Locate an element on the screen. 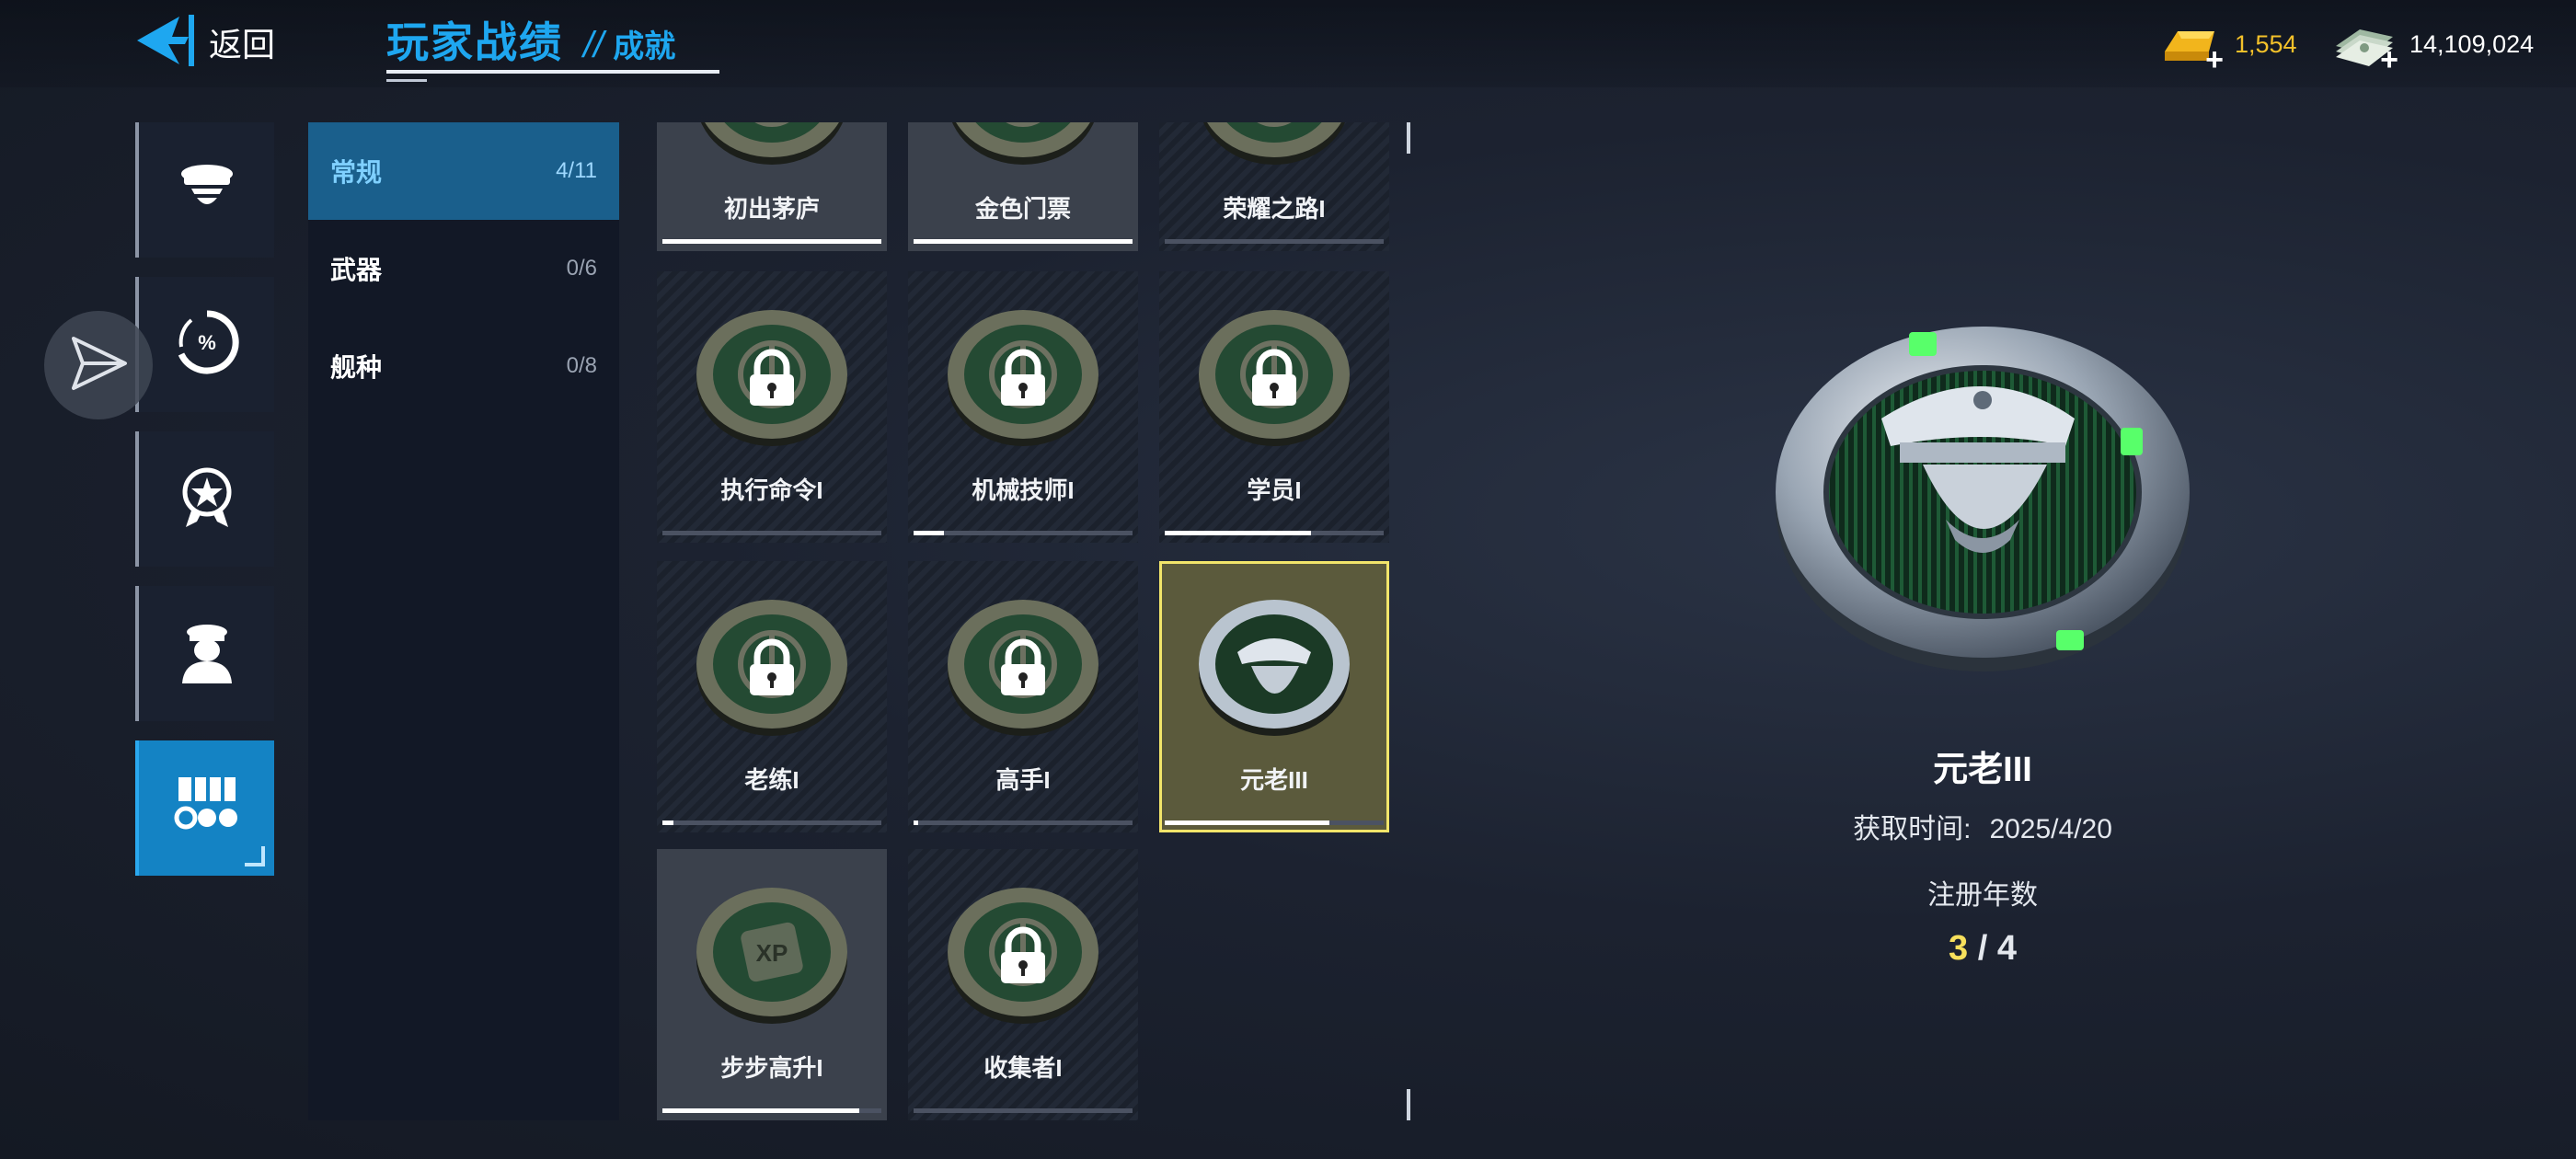 Image resolution: width=2576 pixels, height=1159 pixels. category-count: 0/8 is located at coordinates (581, 365).